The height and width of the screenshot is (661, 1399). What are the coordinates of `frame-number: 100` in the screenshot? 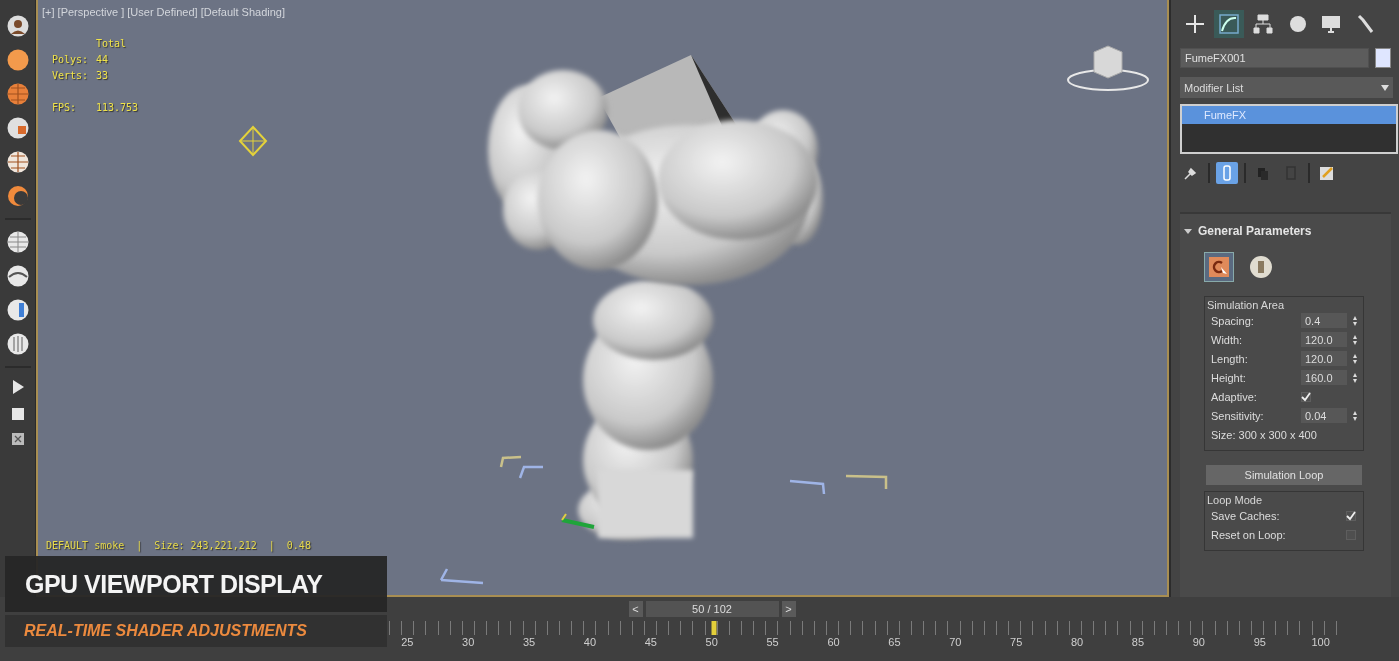 It's located at (1320, 642).